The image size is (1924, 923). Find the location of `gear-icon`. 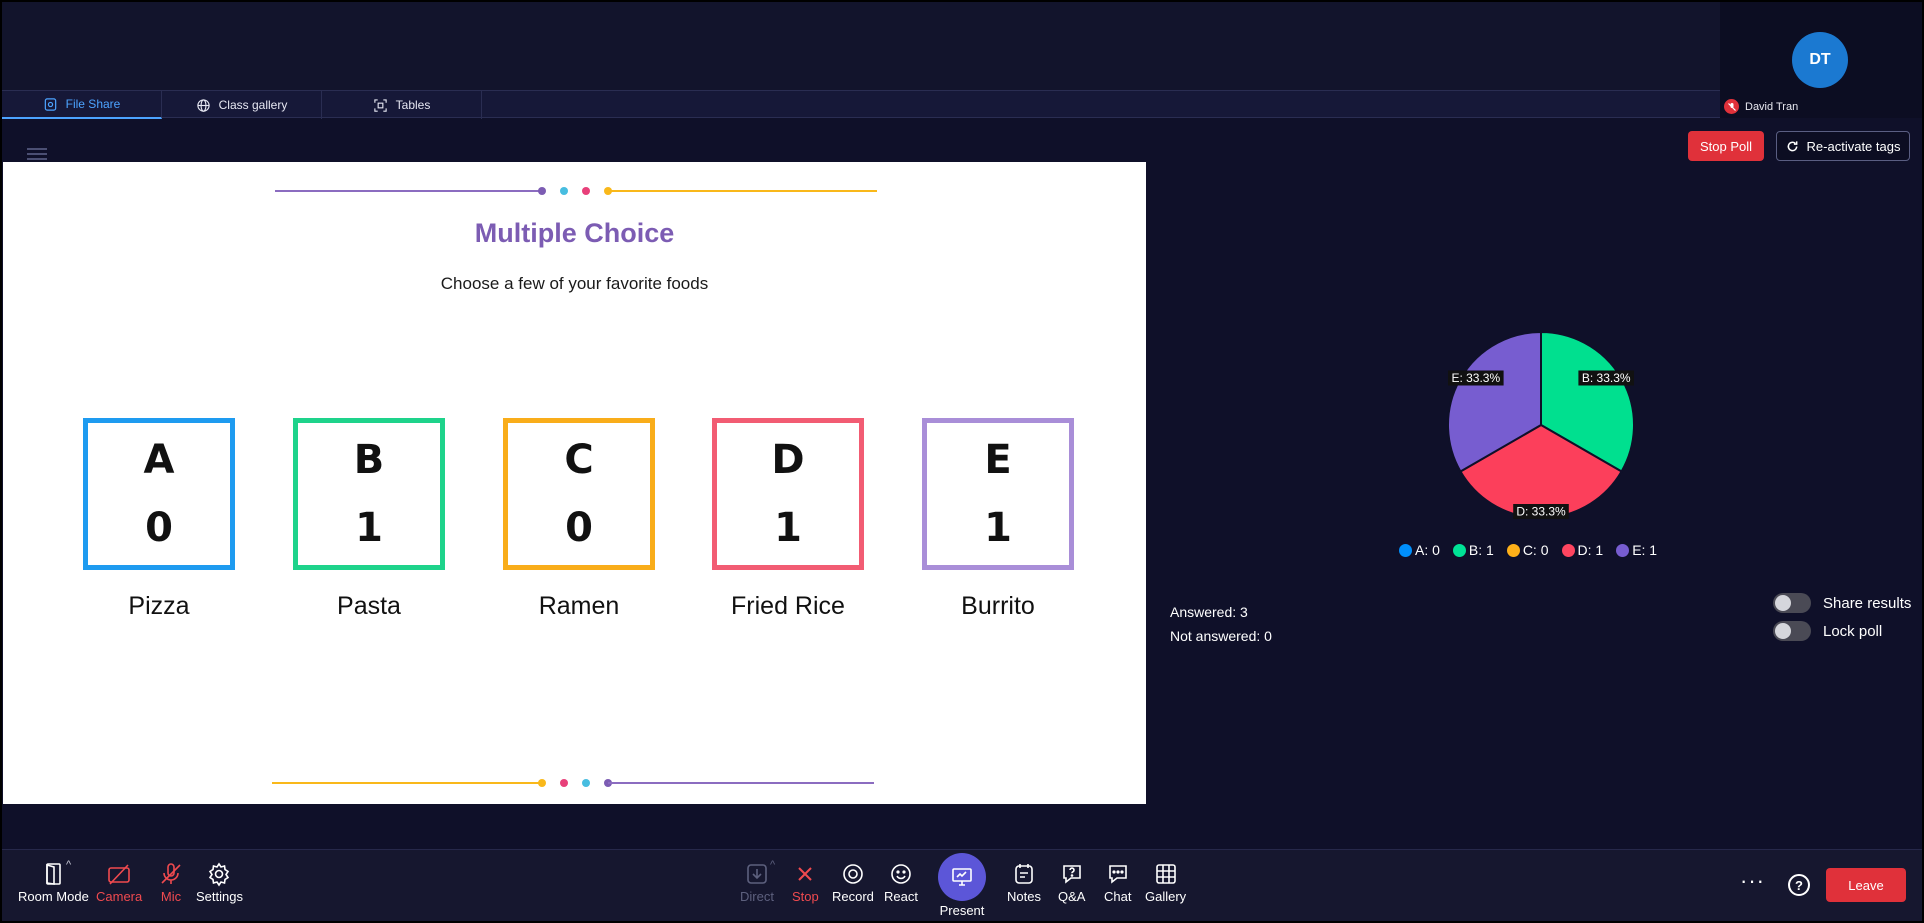

gear-icon is located at coordinates (219, 874).